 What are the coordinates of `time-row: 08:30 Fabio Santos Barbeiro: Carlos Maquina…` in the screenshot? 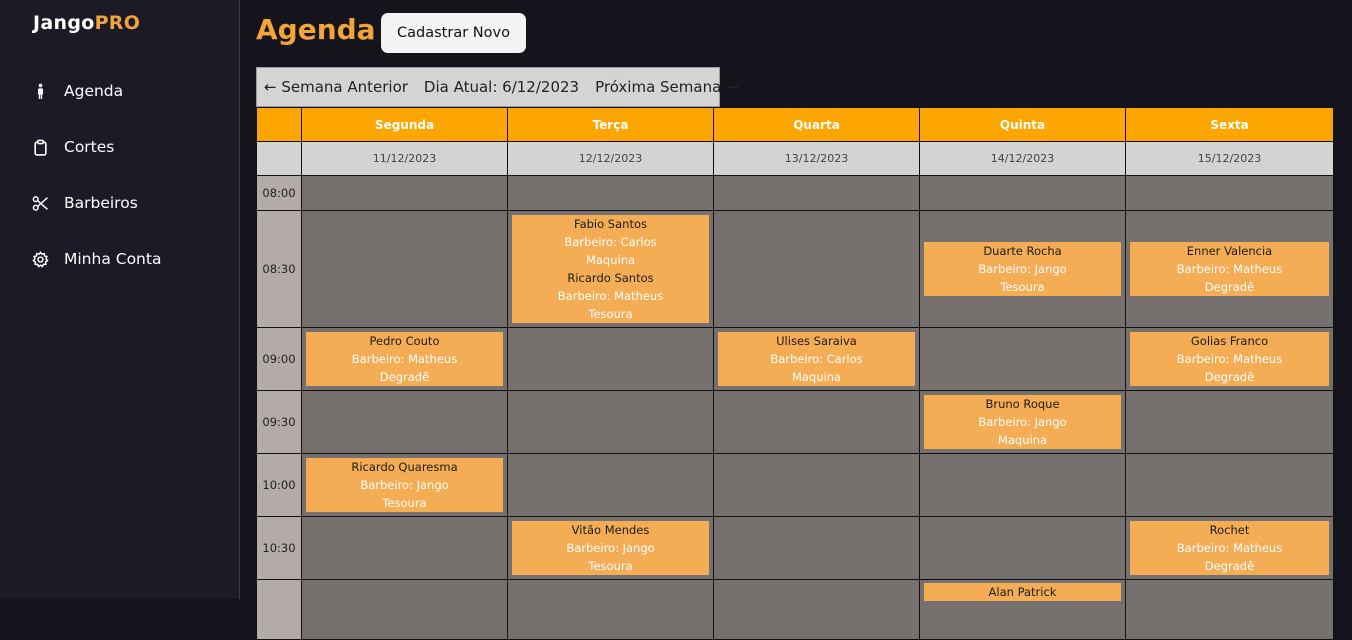 It's located at (795, 269).